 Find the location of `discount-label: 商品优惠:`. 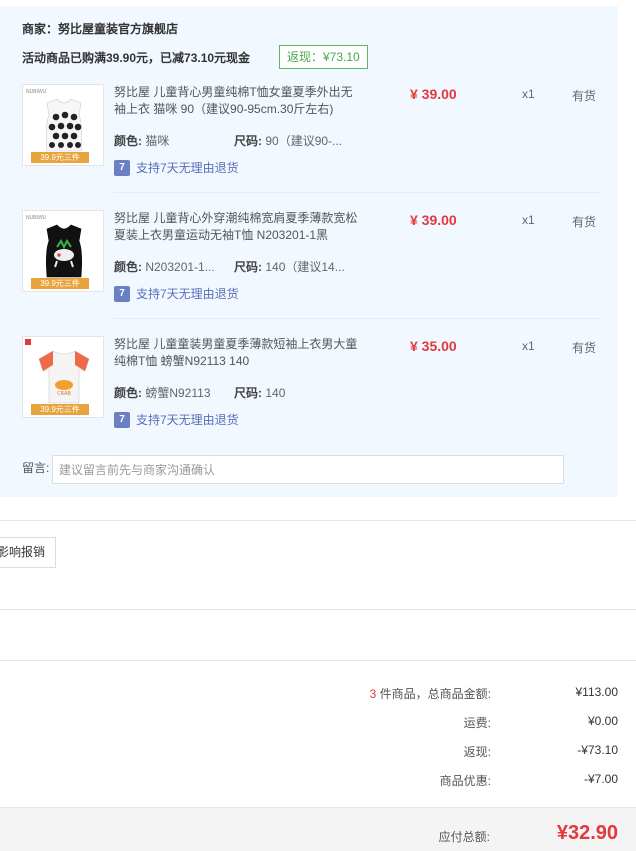

discount-label: 商品优惠: is located at coordinates (465, 781).